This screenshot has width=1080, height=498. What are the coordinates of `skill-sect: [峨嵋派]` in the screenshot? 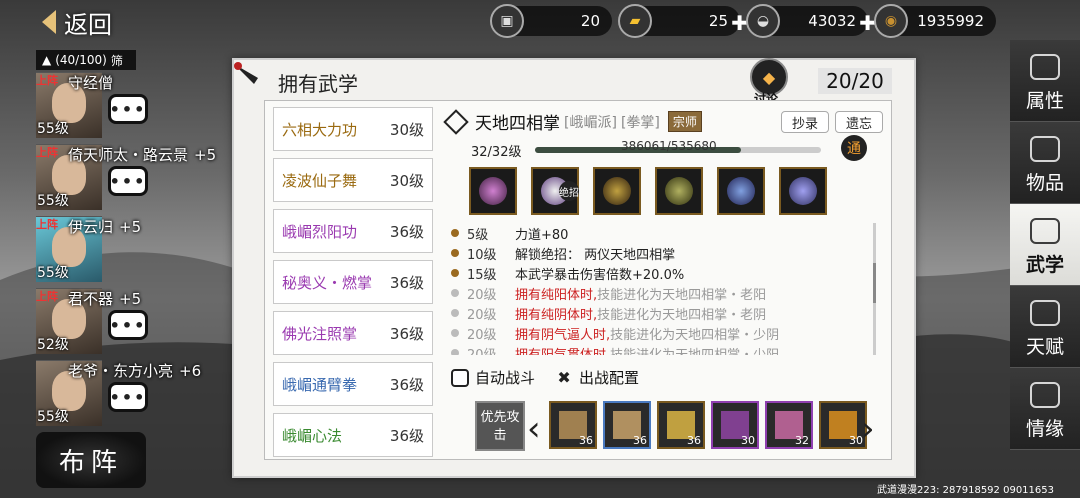 It's located at (590, 122).